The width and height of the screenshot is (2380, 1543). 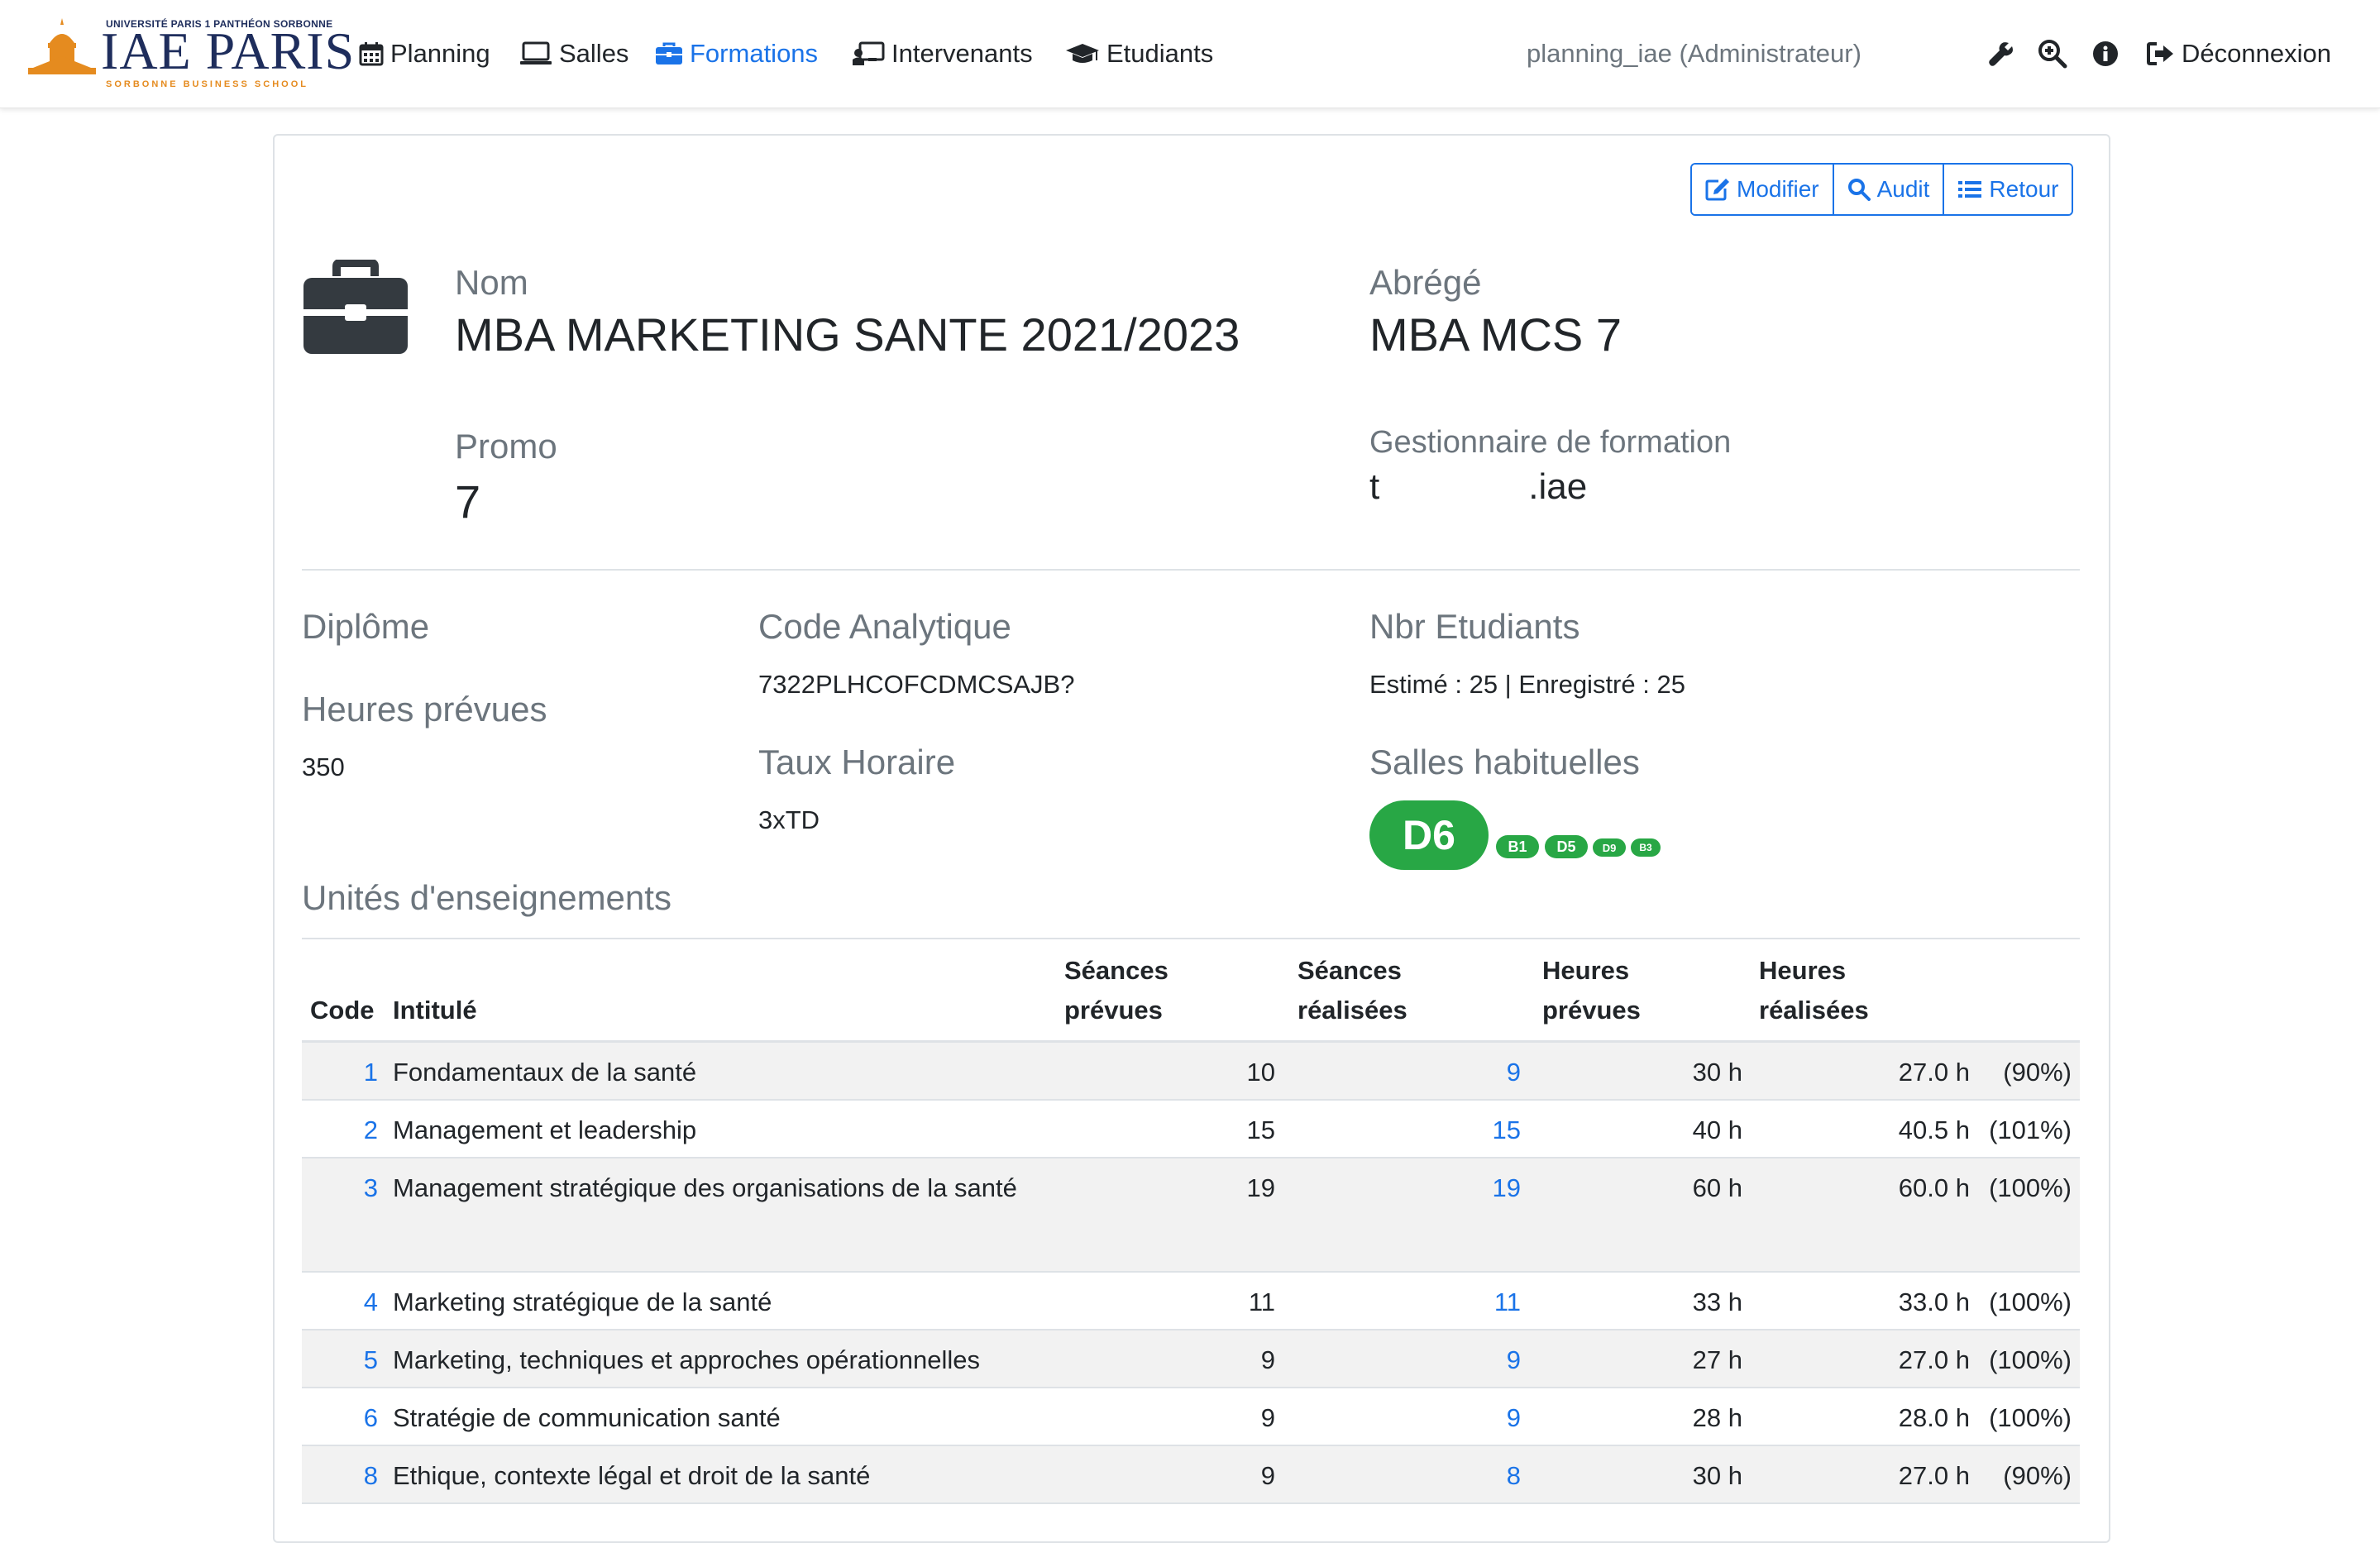 What do you see at coordinates (1527, 684) in the screenshot?
I see `nbr-etudiants-value: Estimé : 25 | Enregistré : 25` at bounding box center [1527, 684].